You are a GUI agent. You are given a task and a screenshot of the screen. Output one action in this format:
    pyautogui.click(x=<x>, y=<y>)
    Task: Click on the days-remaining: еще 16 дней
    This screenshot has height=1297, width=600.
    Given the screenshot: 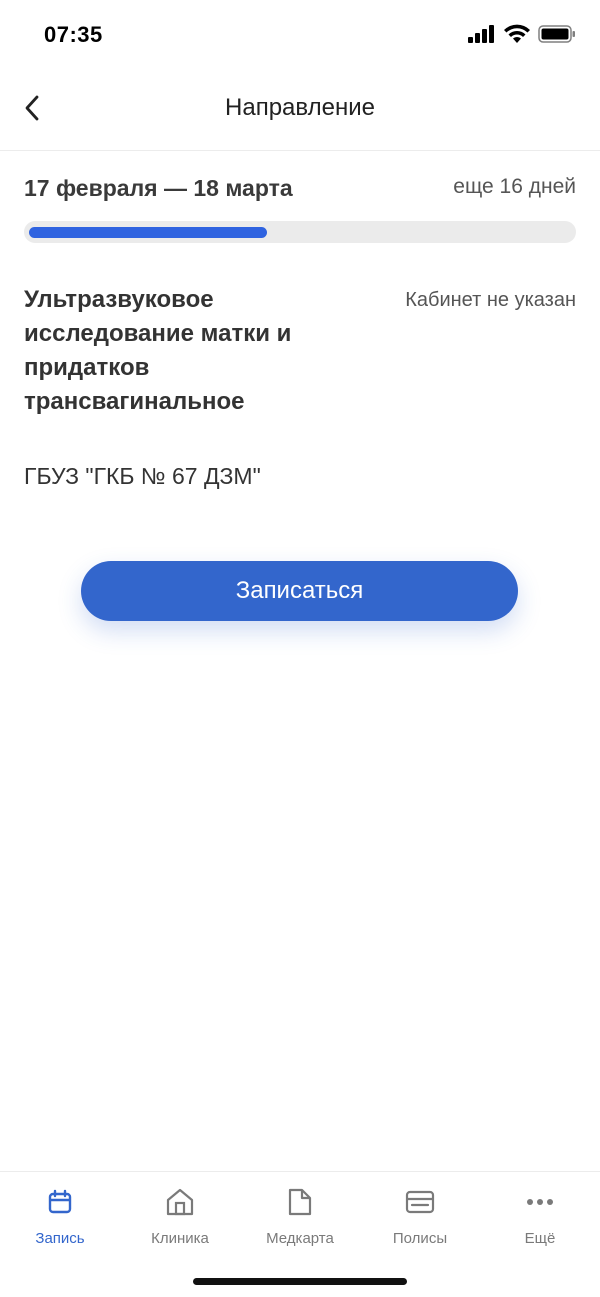 What is the action you would take?
    pyautogui.click(x=514, y=186)
    